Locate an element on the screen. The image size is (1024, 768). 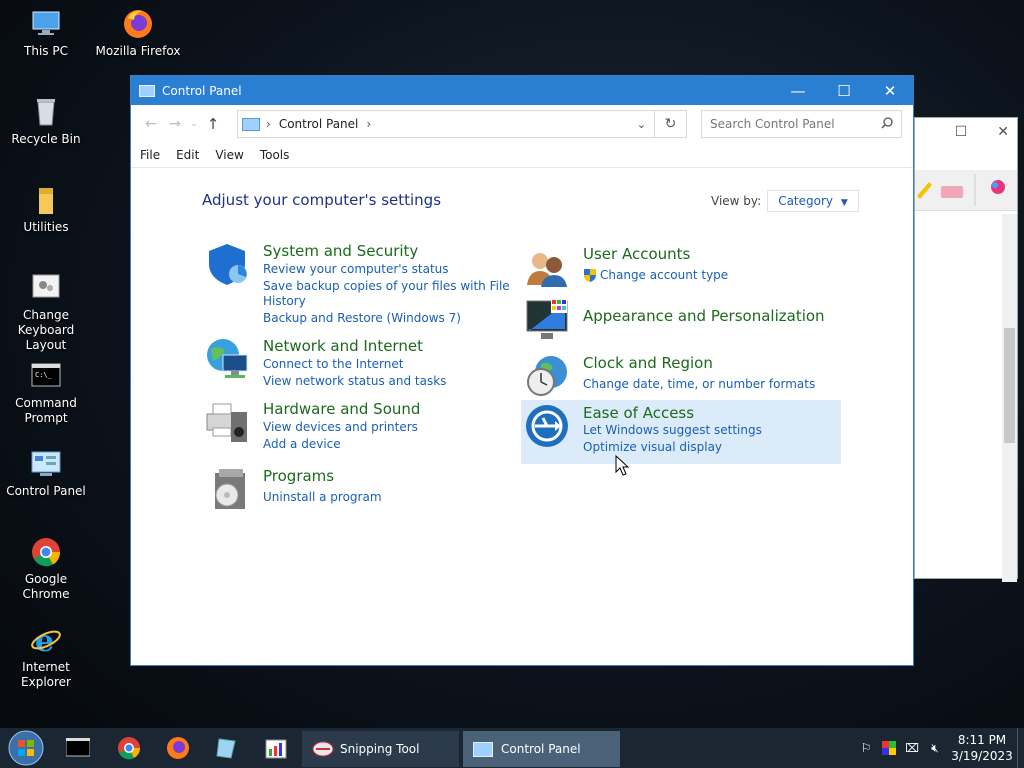
usb-tray-icon: ⌧ is located at coordinates (912, 748).